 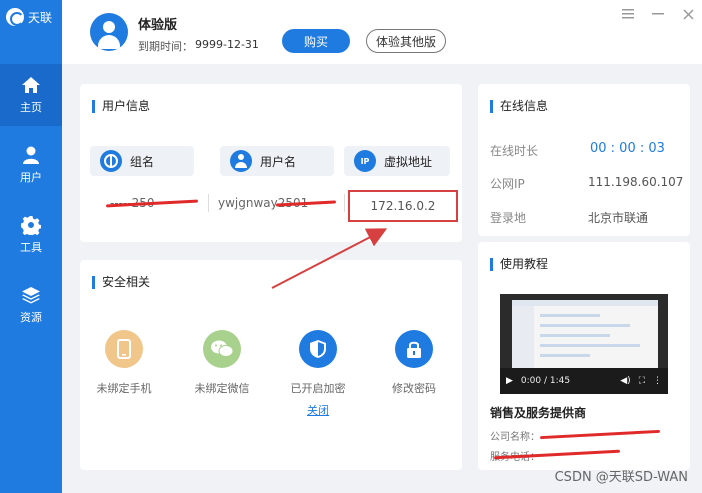 I want to click on annotation-arrow, so click(x=329, y=258).